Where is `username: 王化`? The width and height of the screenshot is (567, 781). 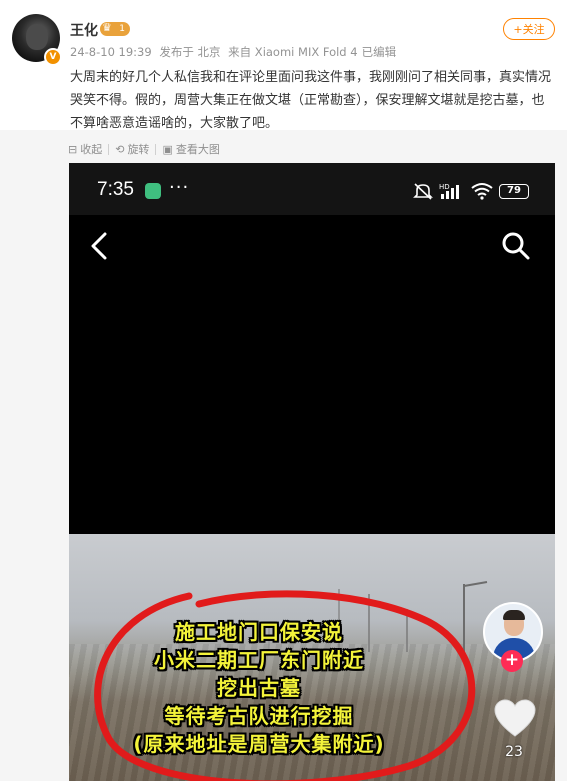
username: 王化 is located at coordinates (84, 30).